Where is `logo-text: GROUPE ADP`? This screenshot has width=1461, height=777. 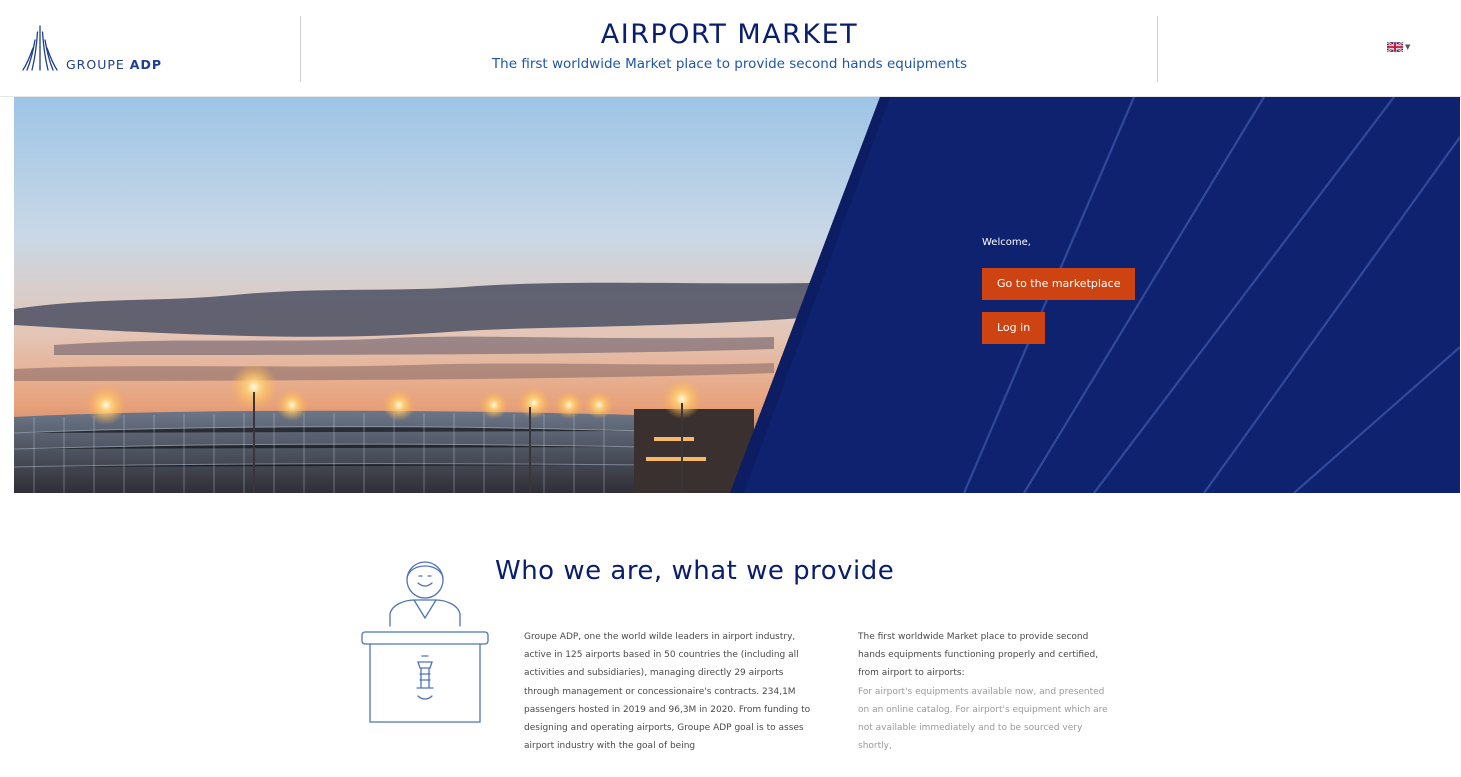
logo-text: GROUPE ADP is located at coordinates (114, 64).